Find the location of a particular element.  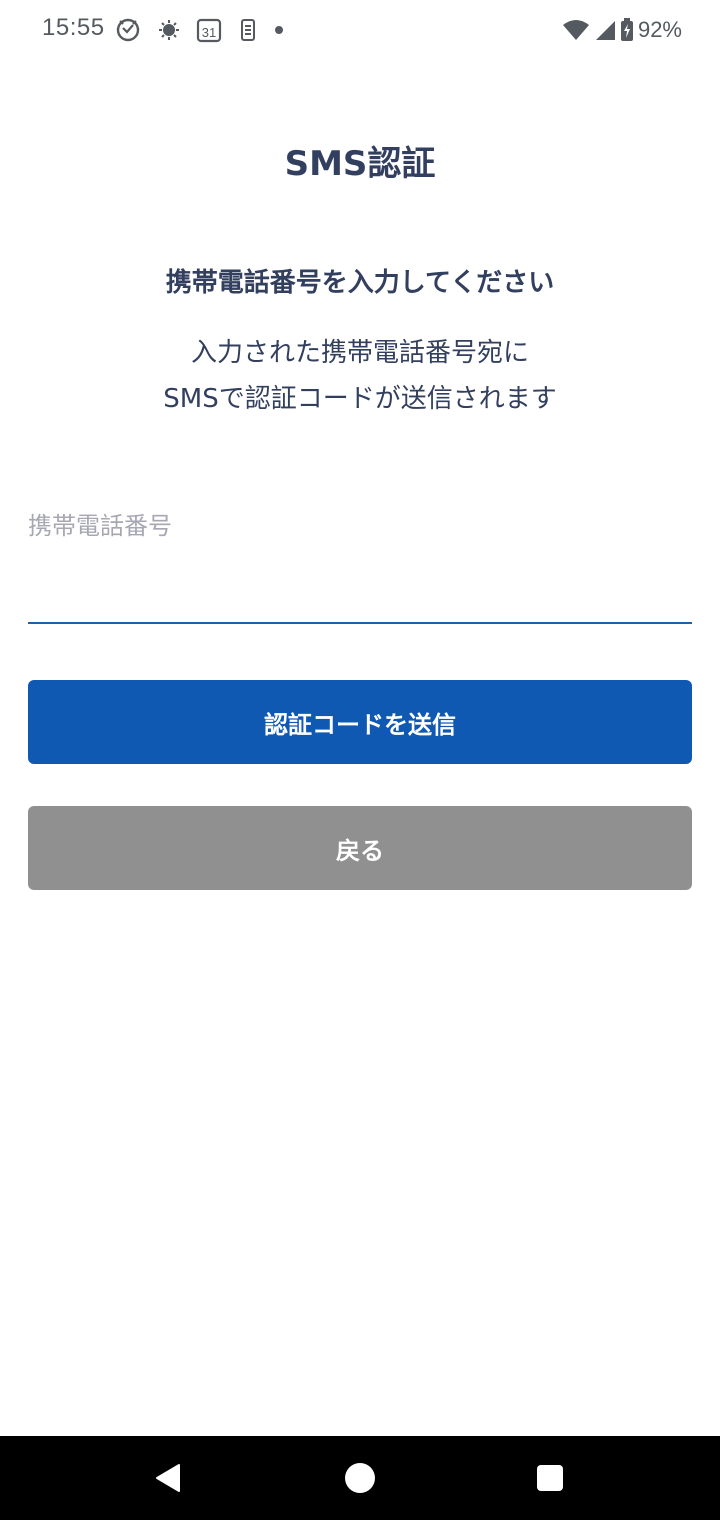

nav-back-button is located at coordinates (168, 1478).